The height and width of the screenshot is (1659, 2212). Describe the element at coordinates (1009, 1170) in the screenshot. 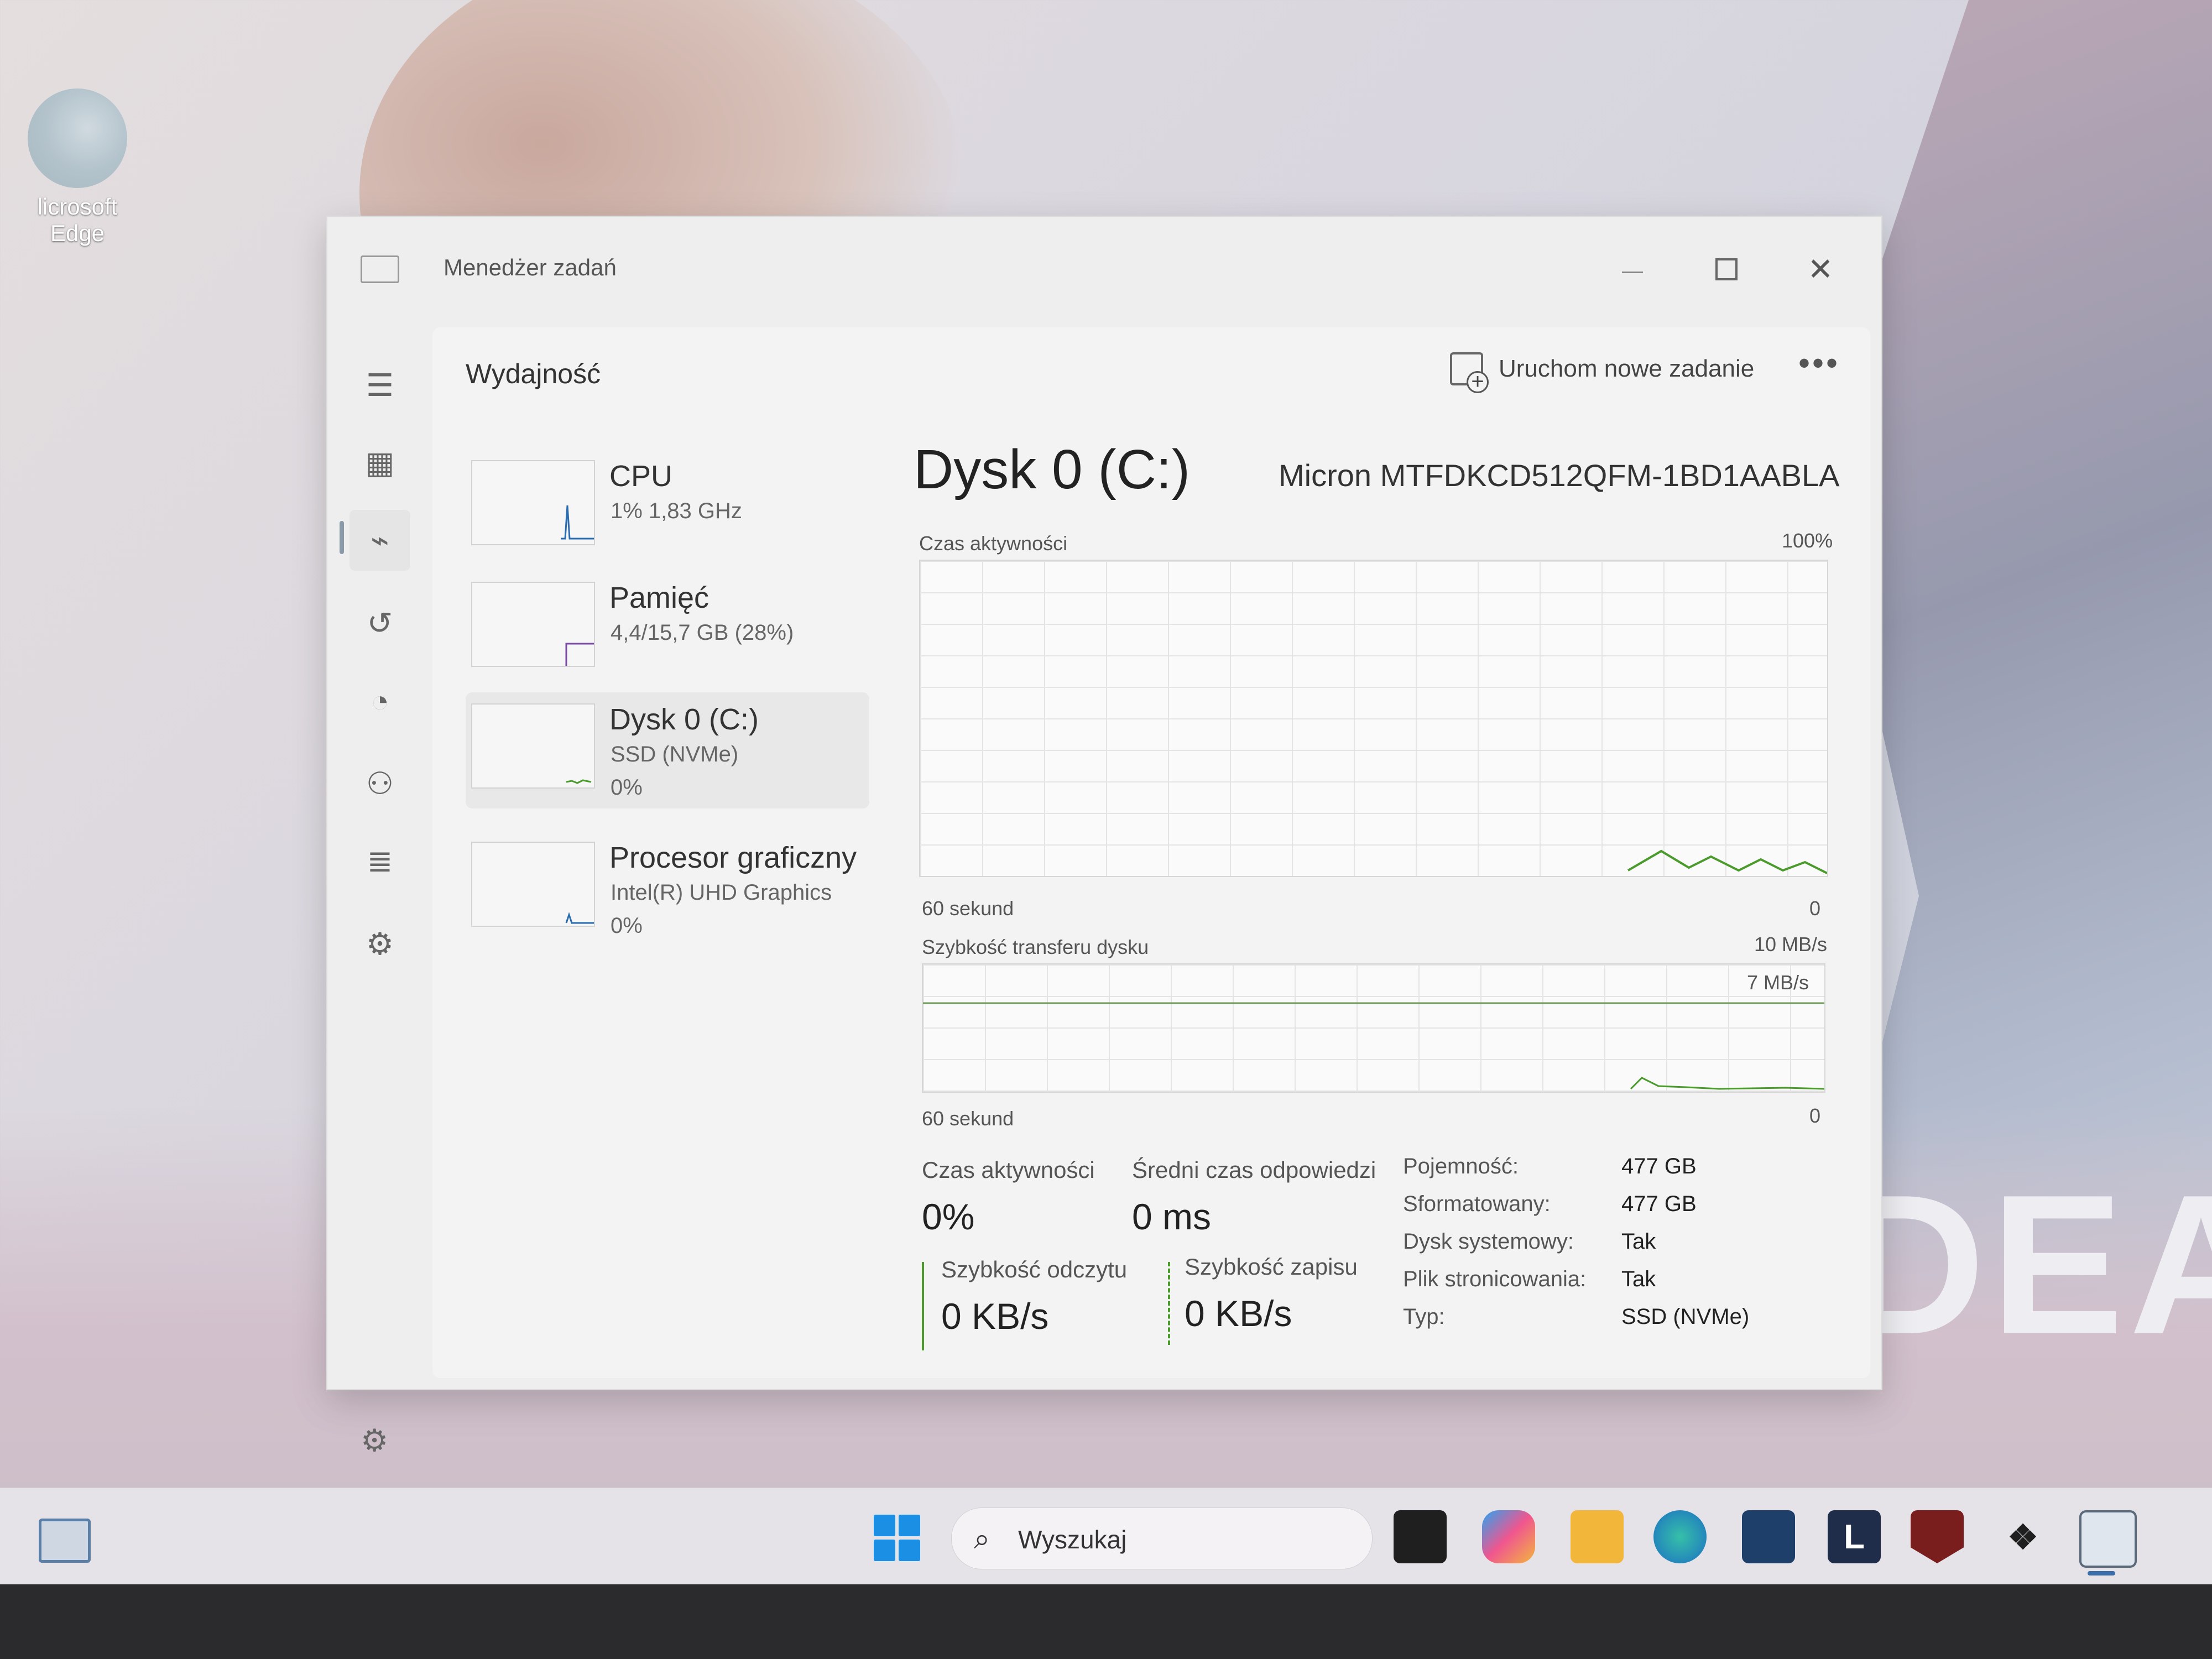

I see `active-time-label: Czas aktywności` at that location.